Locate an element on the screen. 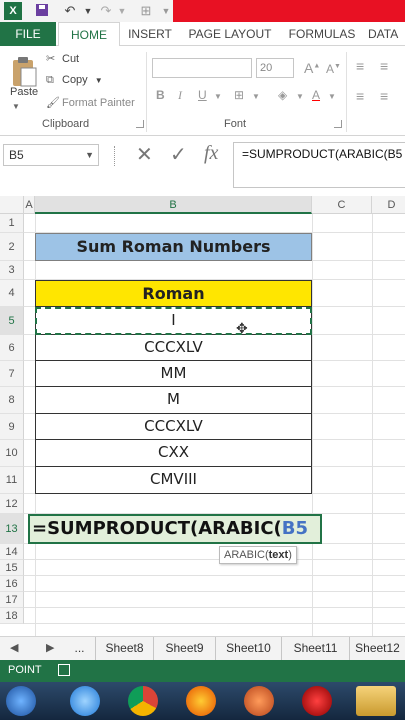  font-color-icon: A is located at coordinates (316, 95).